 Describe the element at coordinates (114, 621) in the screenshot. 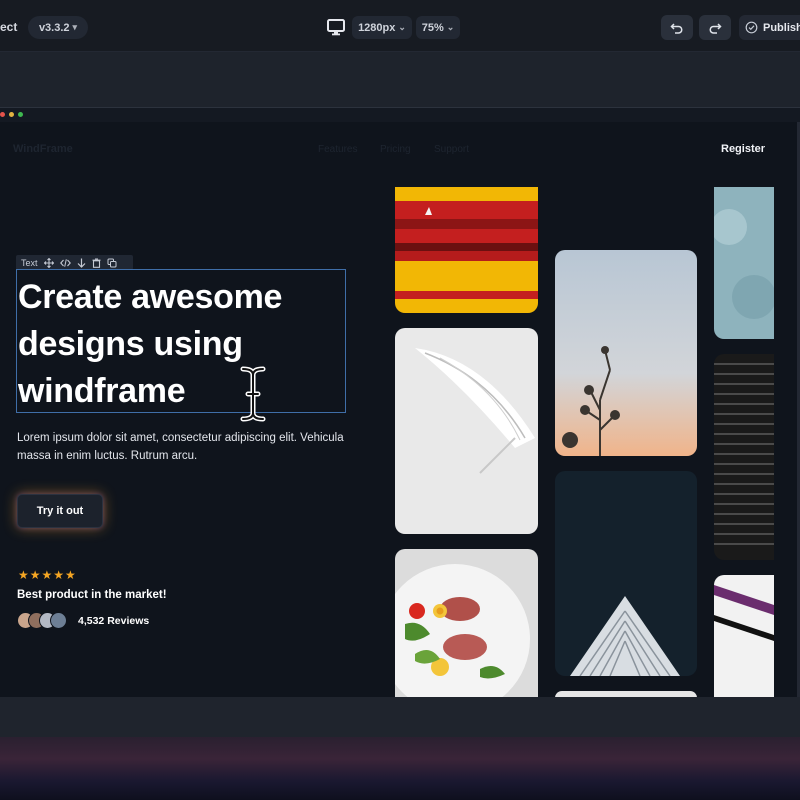

I see `review-count: 4,532 Reviews` at that location.